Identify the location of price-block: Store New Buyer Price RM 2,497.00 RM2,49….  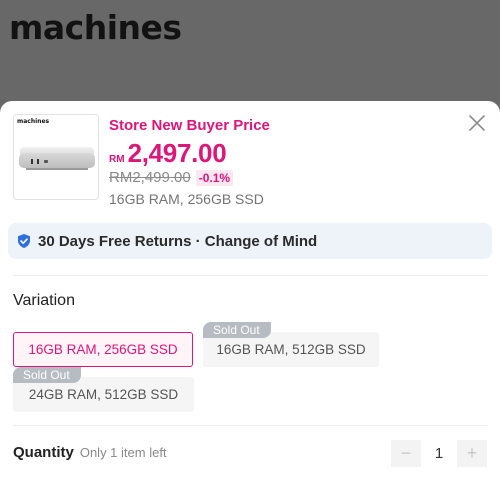
(189, 162).